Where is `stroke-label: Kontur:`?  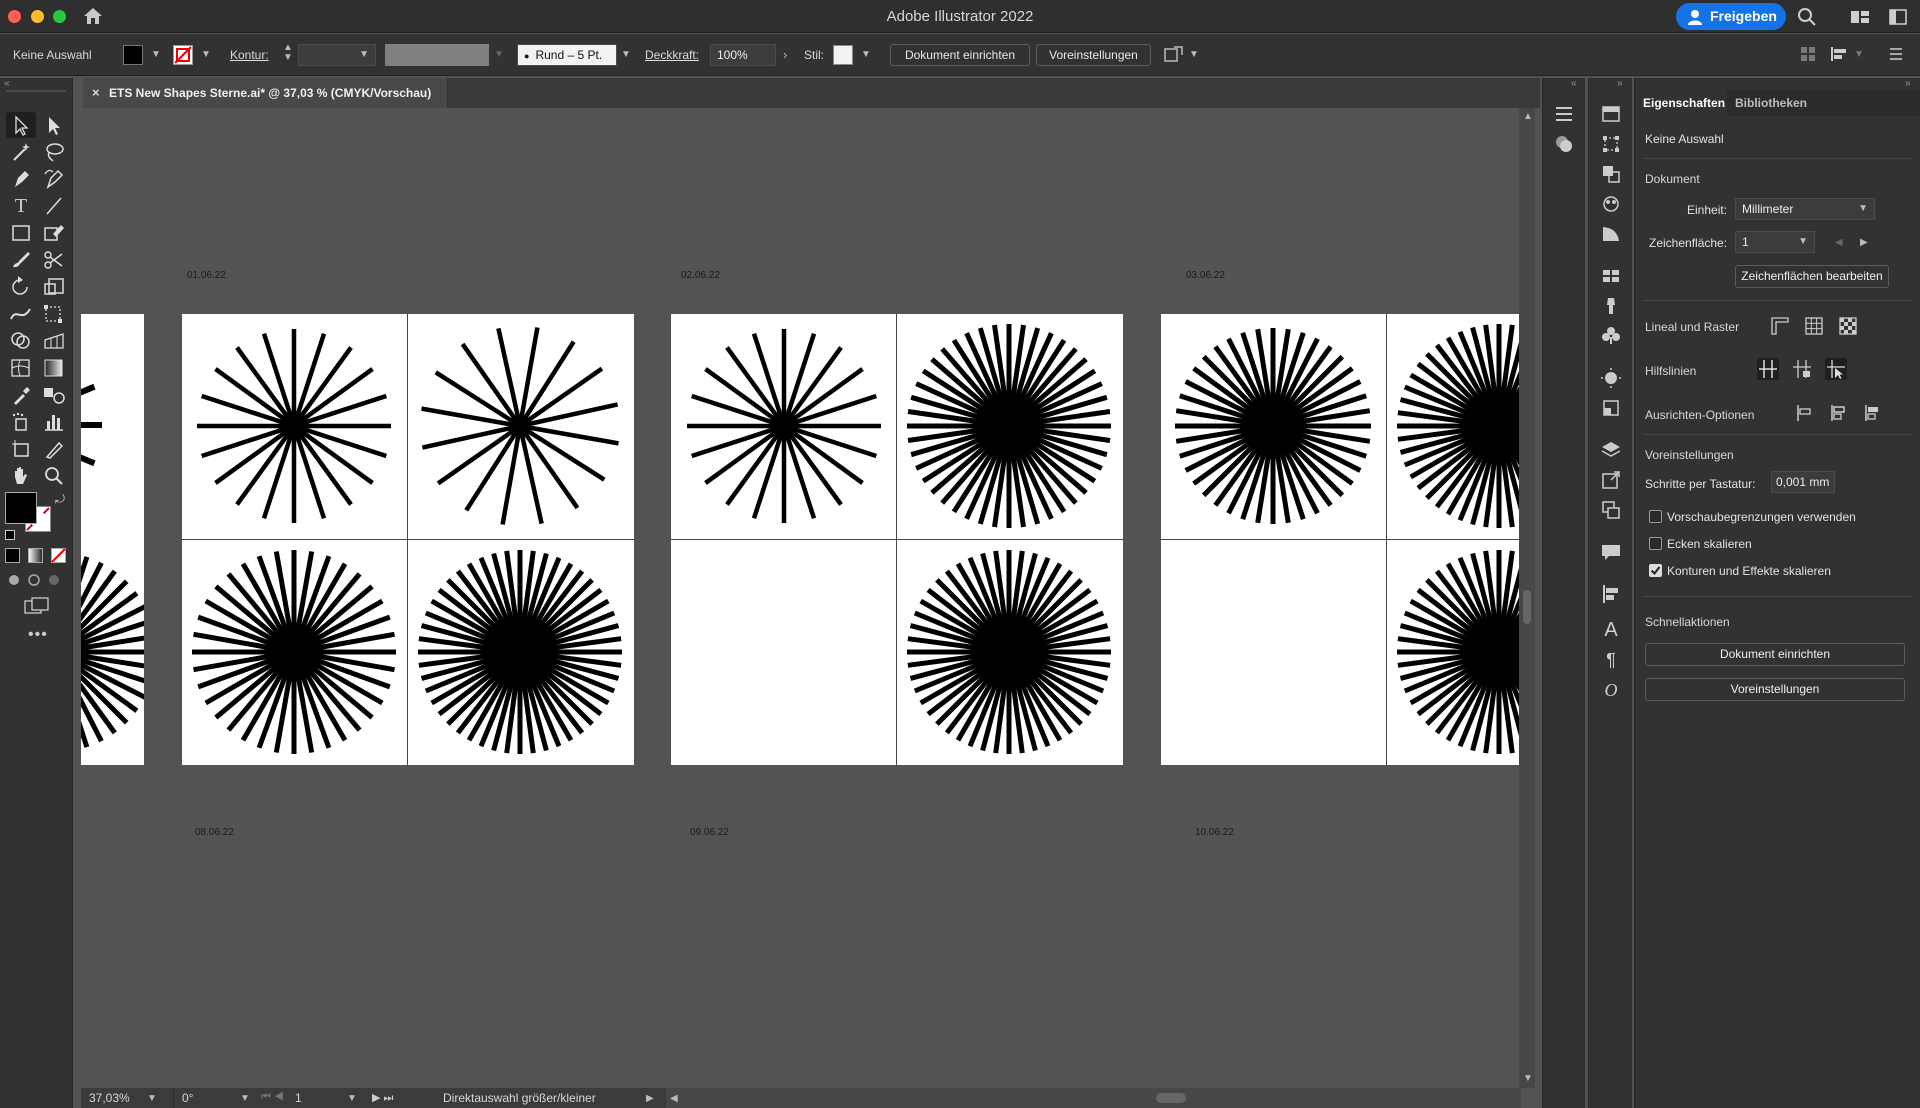
stroke-label: Kontur: is located at coordinates (249, 55).